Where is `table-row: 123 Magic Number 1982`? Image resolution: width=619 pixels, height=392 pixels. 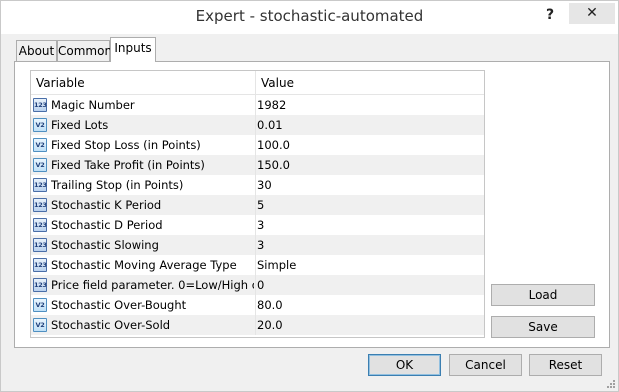
table-row: 123 Magic Number 1982 is located at coordinates (257, 105).